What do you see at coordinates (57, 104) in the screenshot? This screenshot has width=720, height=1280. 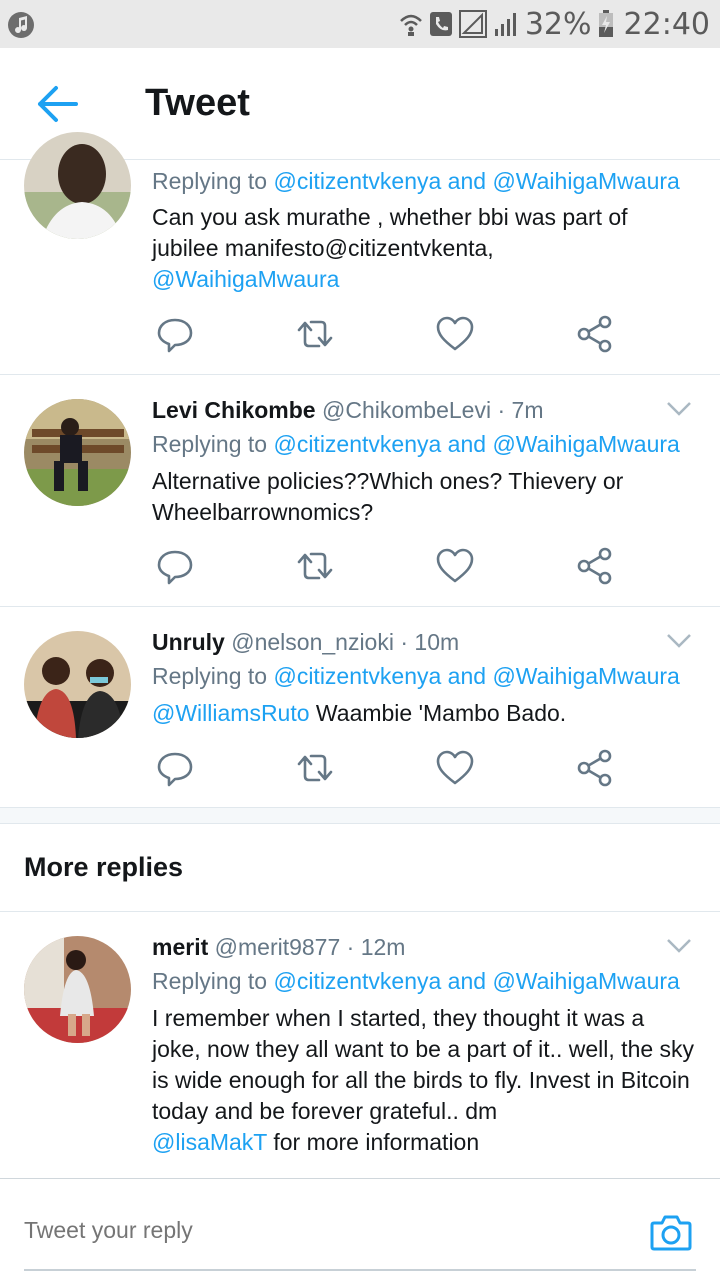 I see `arrow-left-icon` at bounding box center [57, 104].